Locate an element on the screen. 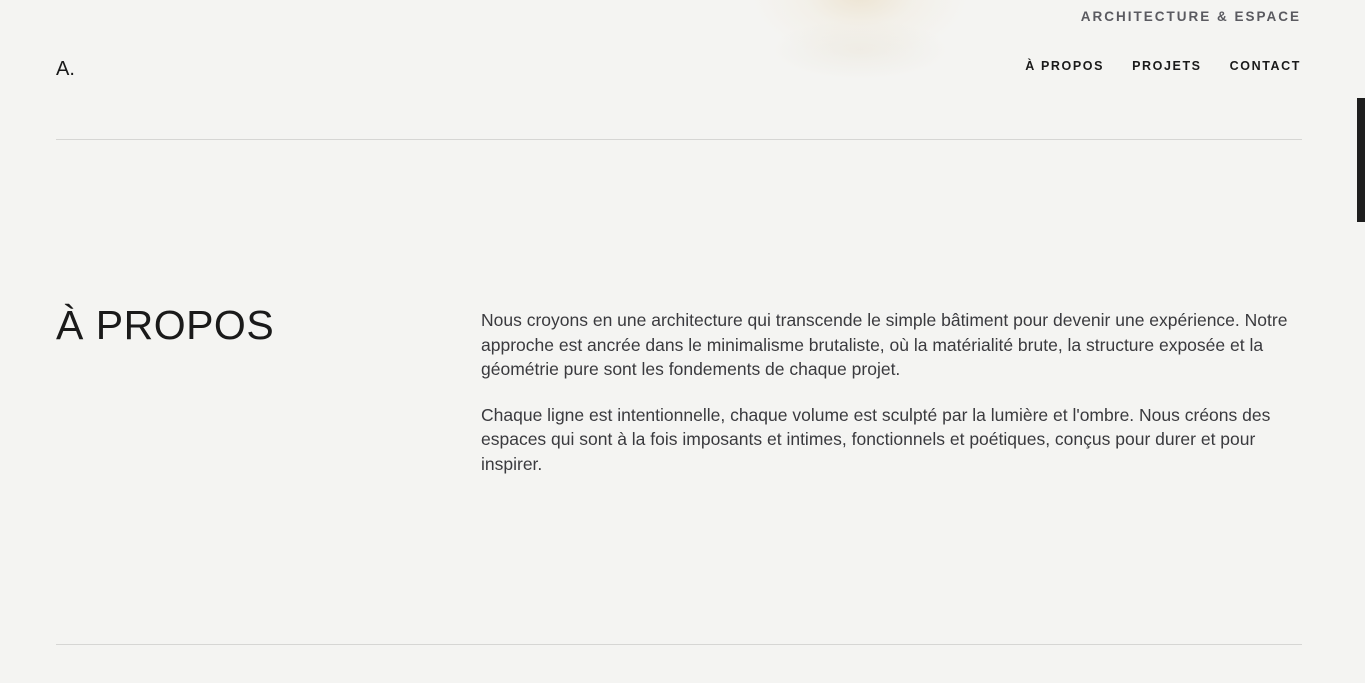  nav-link-a-propos: À PROPOS is located at coordinates (1064, 66).